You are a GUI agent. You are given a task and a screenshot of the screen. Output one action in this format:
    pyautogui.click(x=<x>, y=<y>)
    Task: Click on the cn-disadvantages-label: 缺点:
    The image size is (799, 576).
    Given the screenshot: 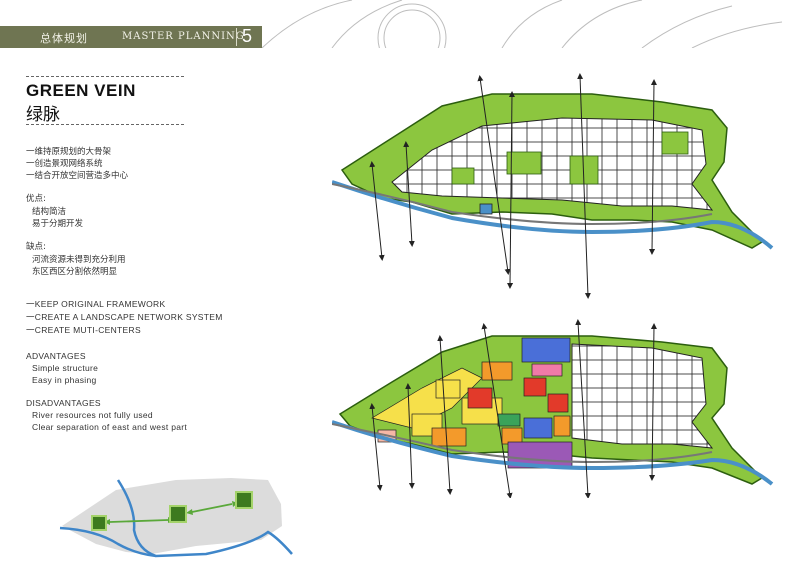 What is the action you would take?
    pyautogui.click(x=36, y=247)
    